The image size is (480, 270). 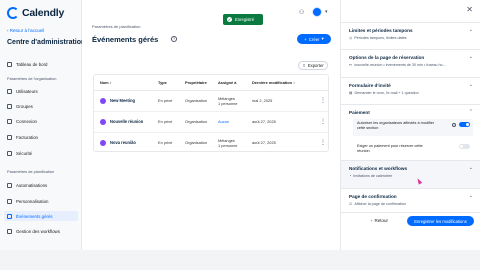 I want to click on event-name: Nova reunião, so click(x=123, y=143).